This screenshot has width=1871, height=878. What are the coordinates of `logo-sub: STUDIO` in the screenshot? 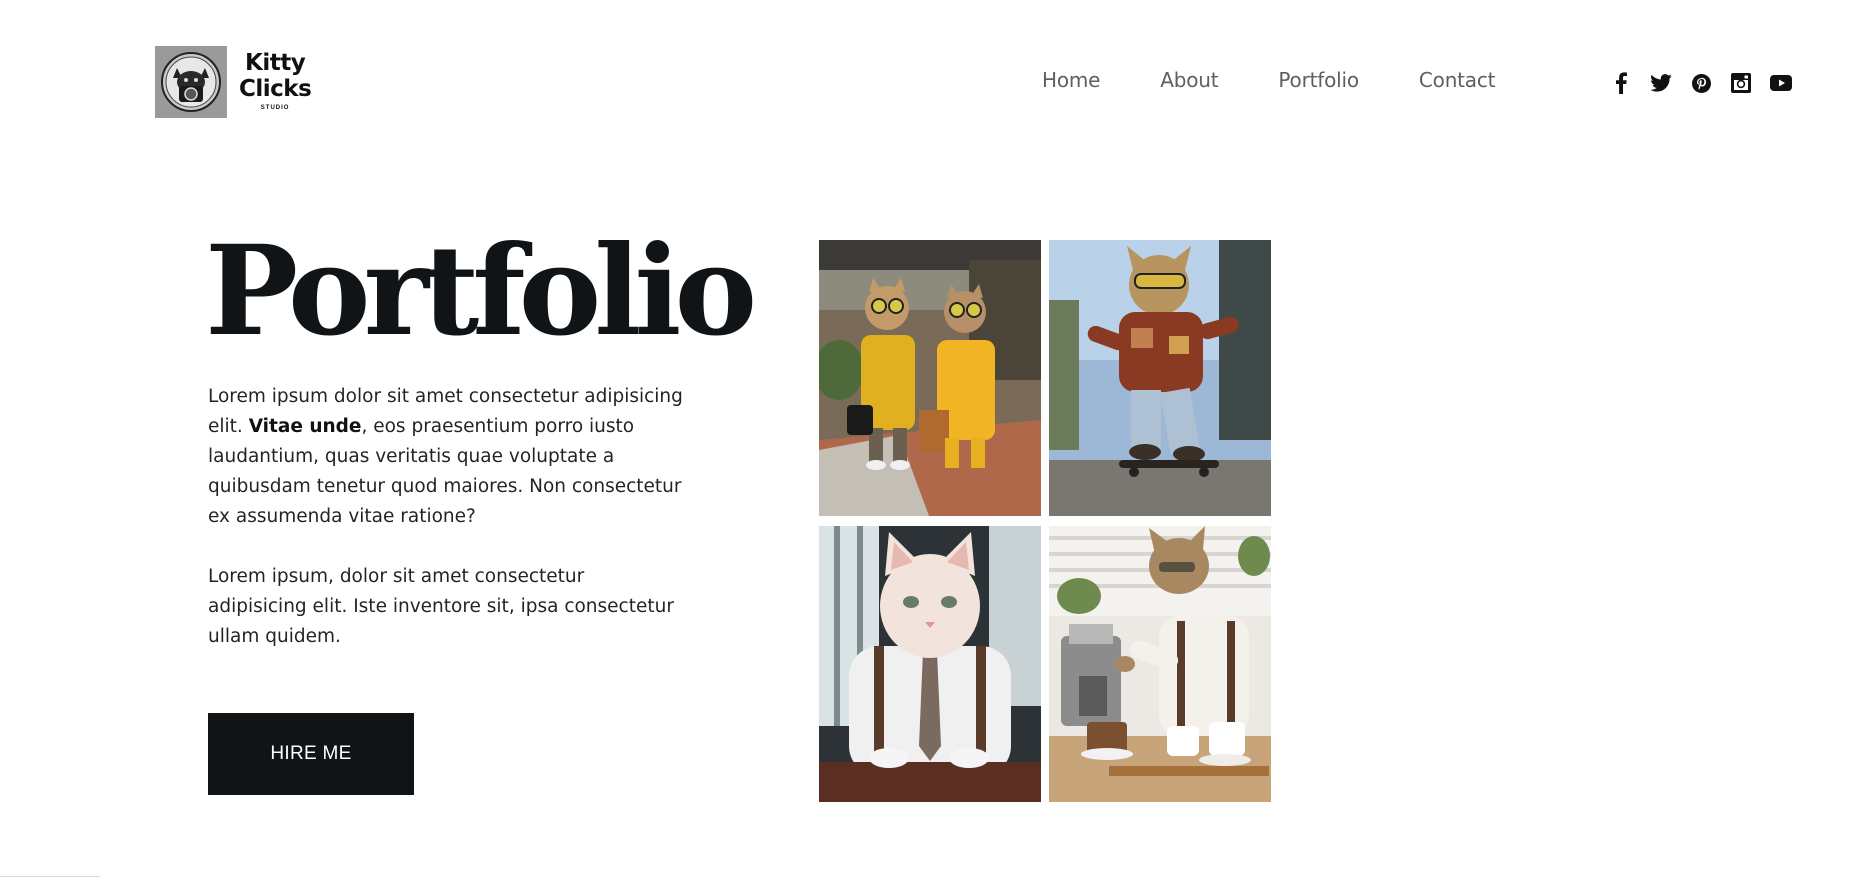 It's located at (275, 108).